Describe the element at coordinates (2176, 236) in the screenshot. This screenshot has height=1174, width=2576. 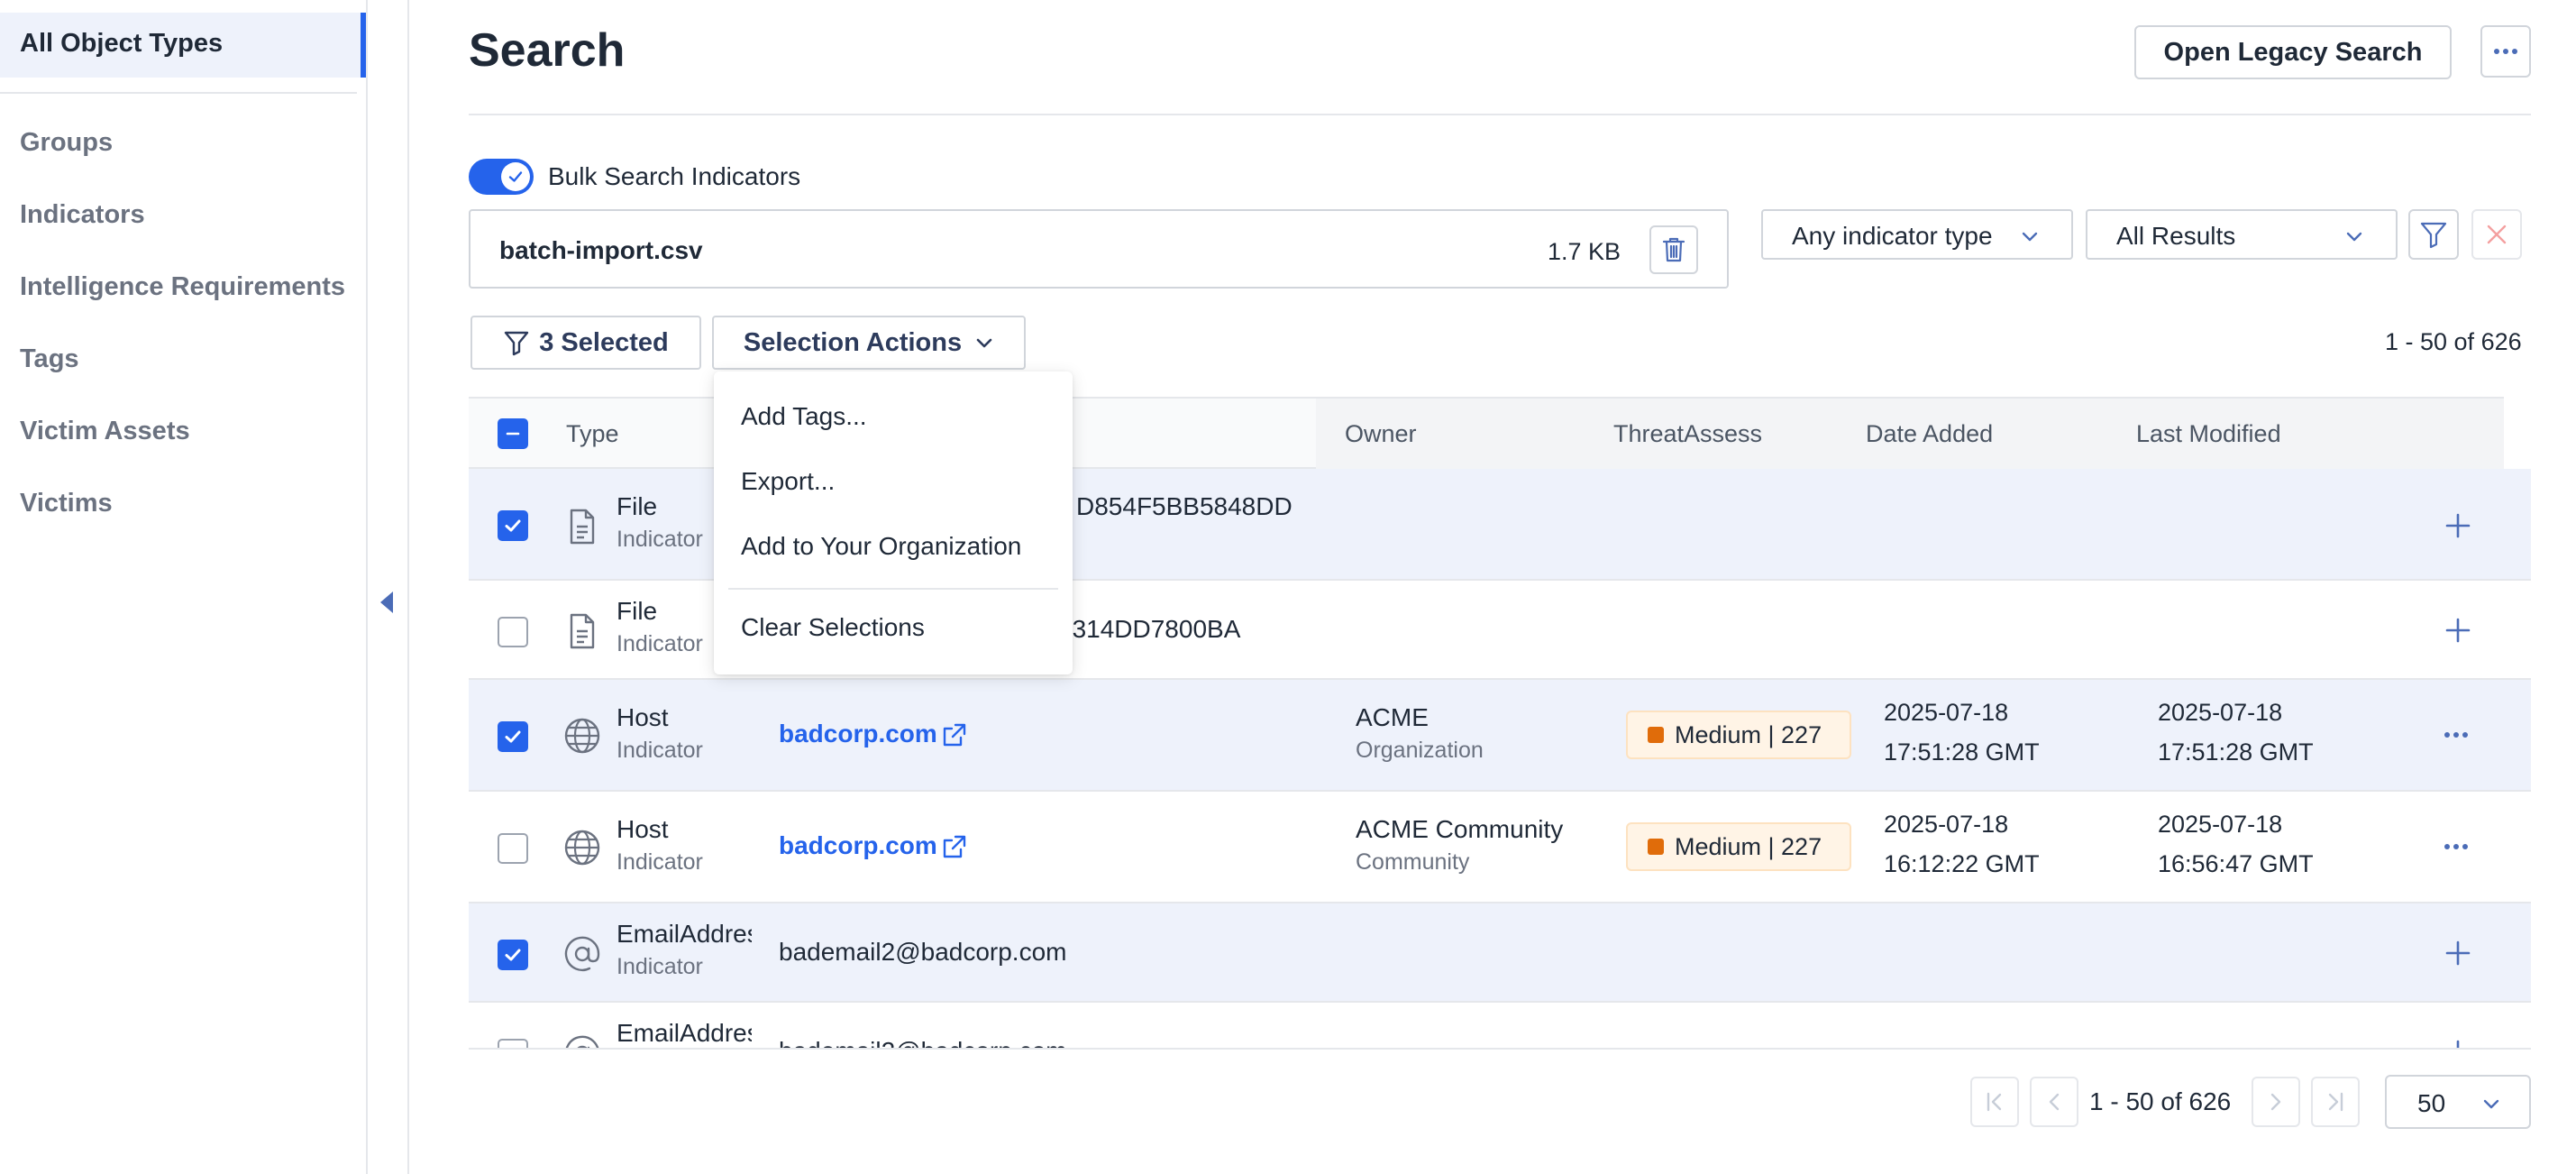
I see `results-value: All Results` at that location.